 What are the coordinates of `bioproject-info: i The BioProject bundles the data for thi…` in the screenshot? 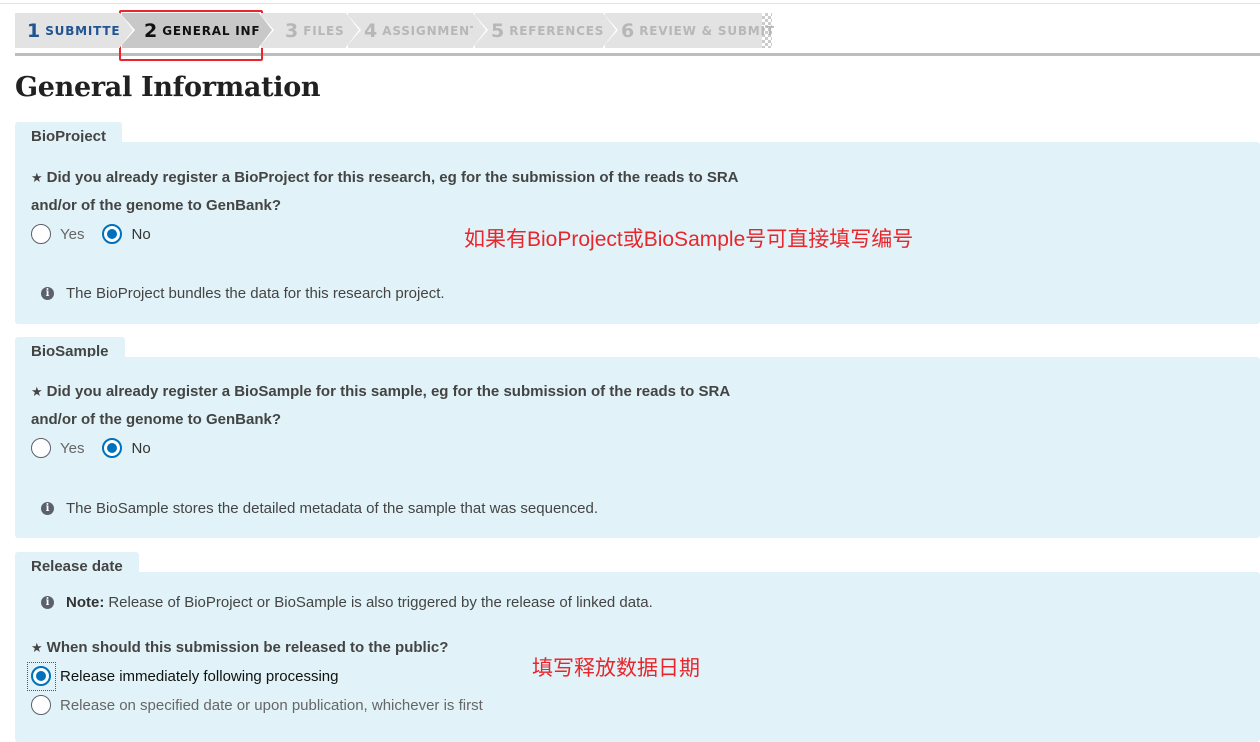 It's located at (243, 293).